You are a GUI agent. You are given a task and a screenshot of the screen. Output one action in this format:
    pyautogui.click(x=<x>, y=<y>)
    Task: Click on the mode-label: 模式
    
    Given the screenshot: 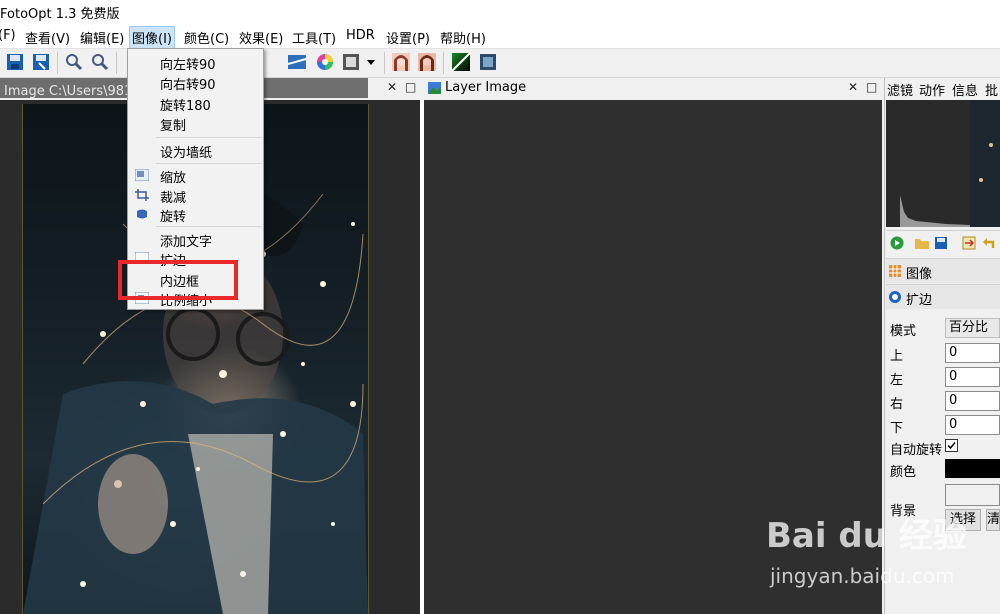 What is the action you would take?
    pyautogui.click(x=903, y=331)
    